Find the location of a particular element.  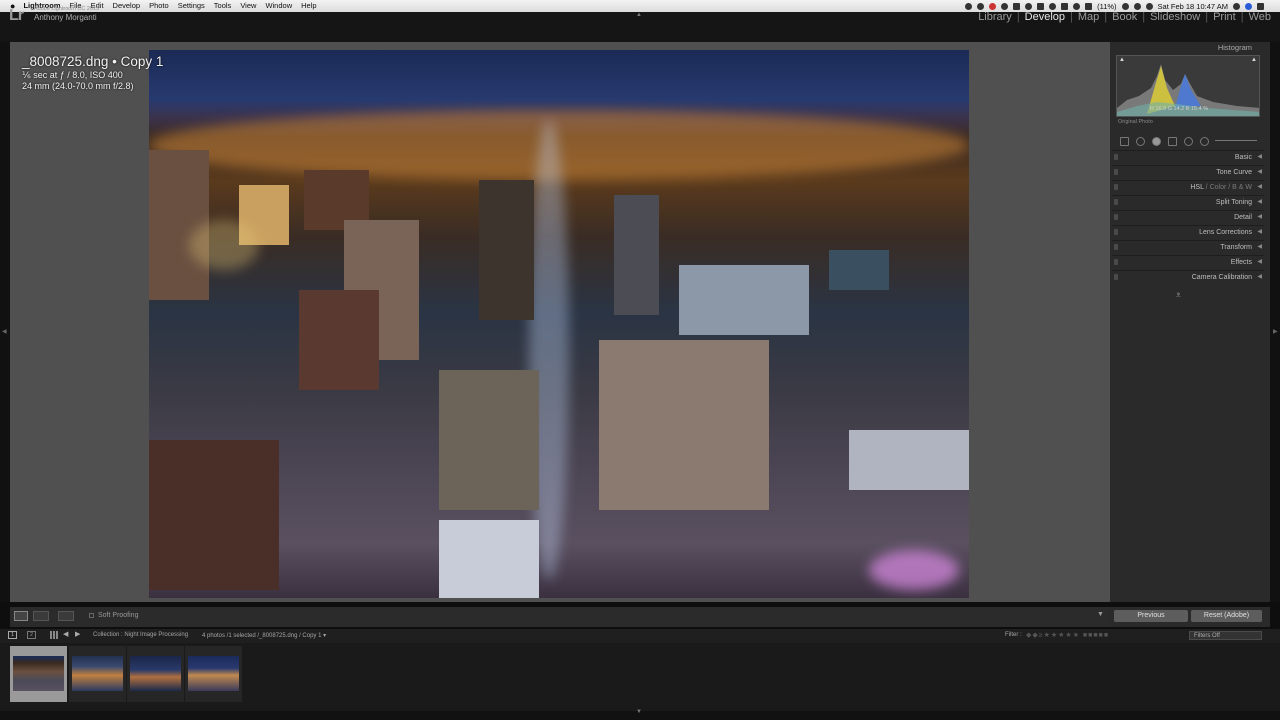

user-icon is located at coordinates (1149, 6).